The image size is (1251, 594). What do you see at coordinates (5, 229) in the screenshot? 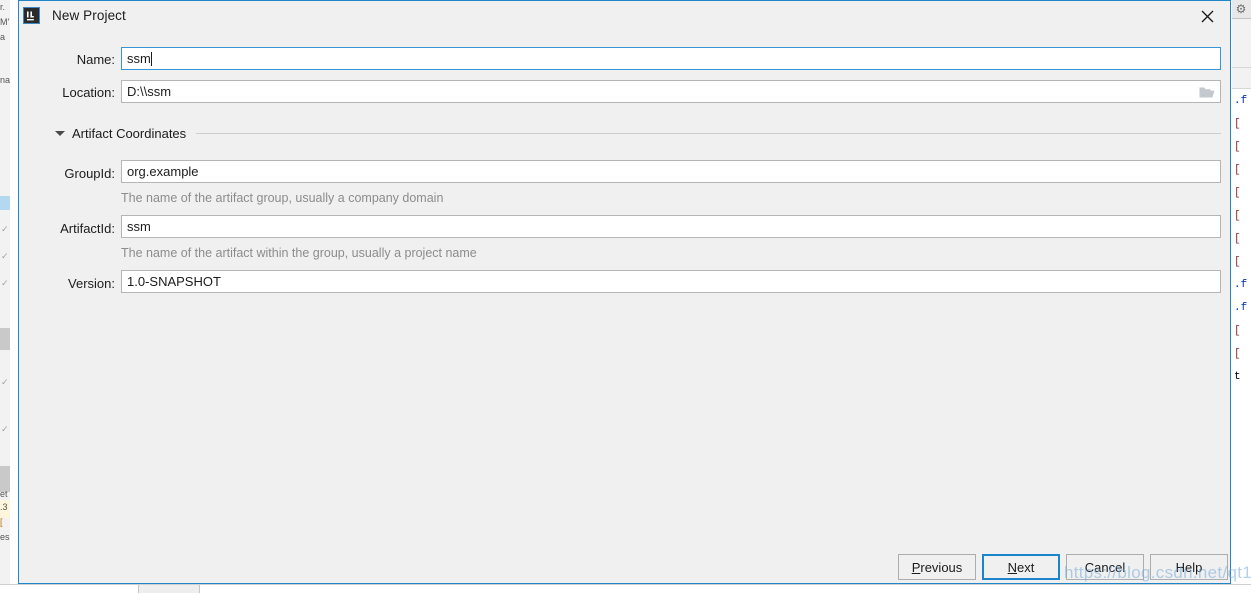
I see `ide-check-icon-1: ✓` at bounding box center [5, 229].